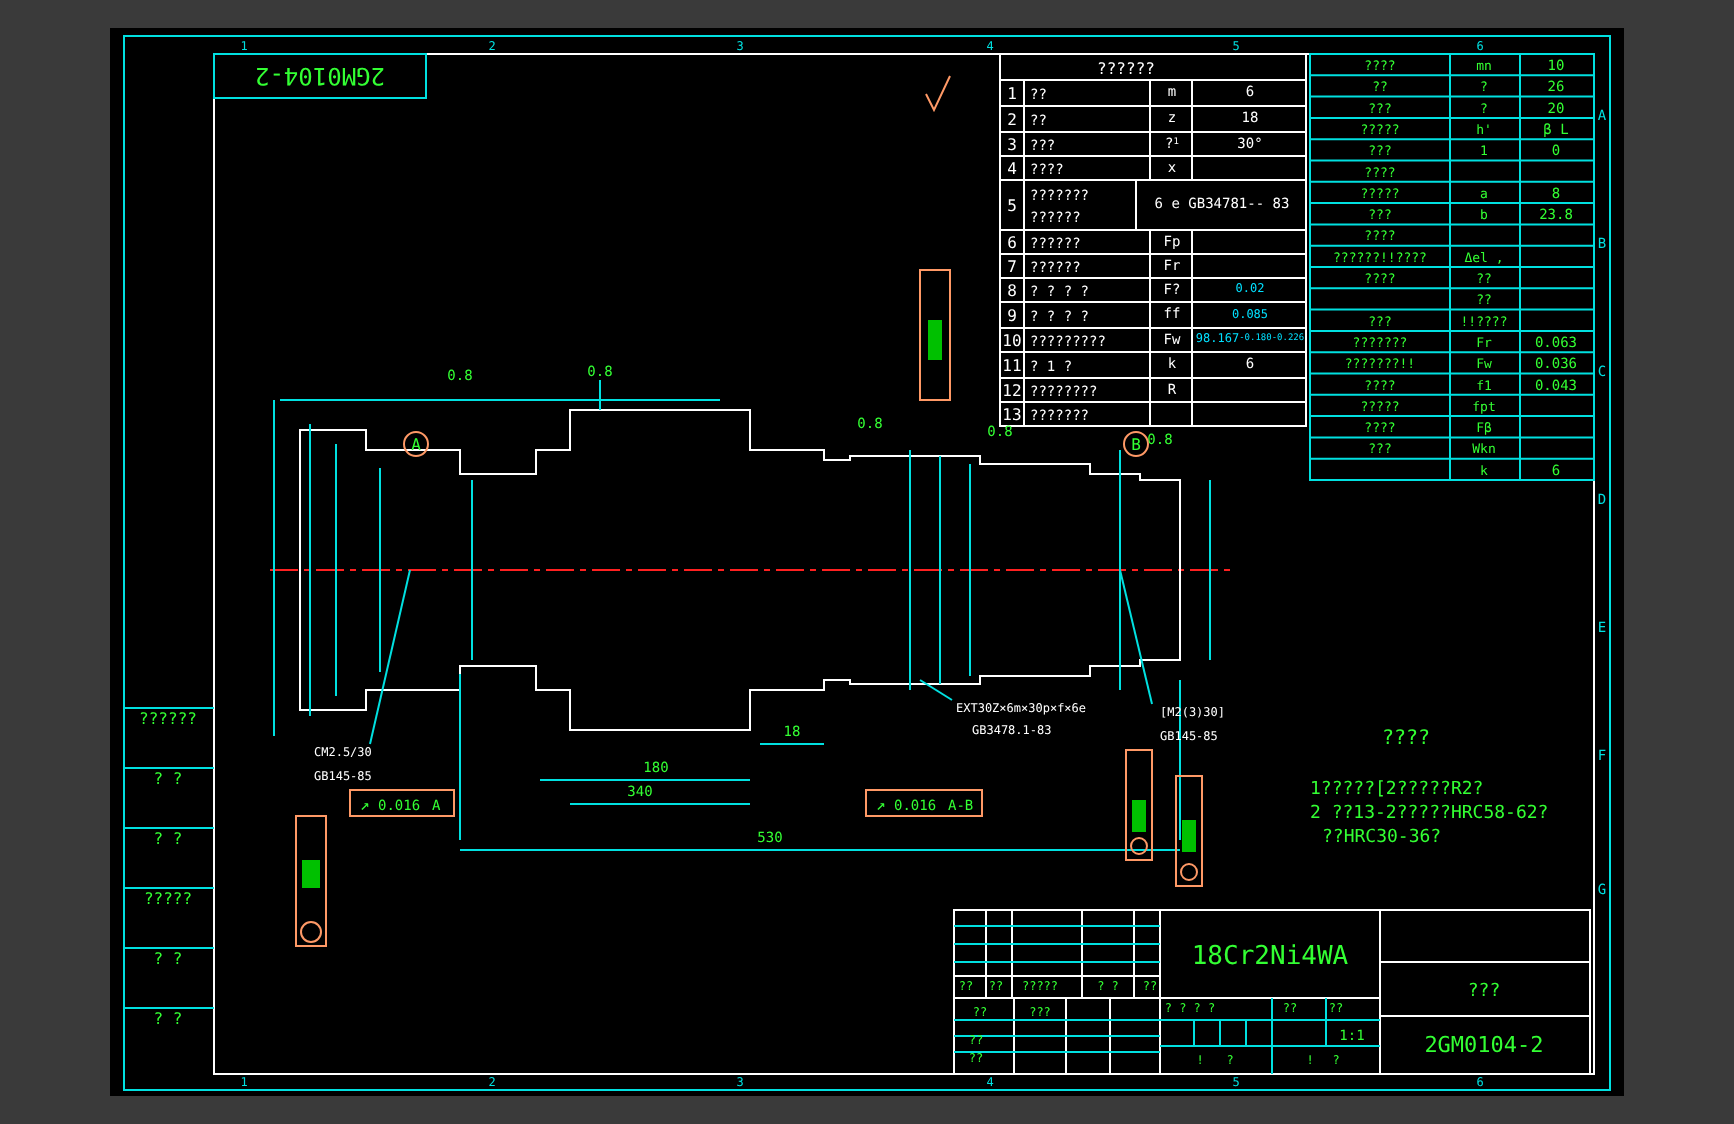  What do you see at coordinates (1012, 341) in the screenshot?
I see `row-number: 10` at bounding box center [1012, 341].